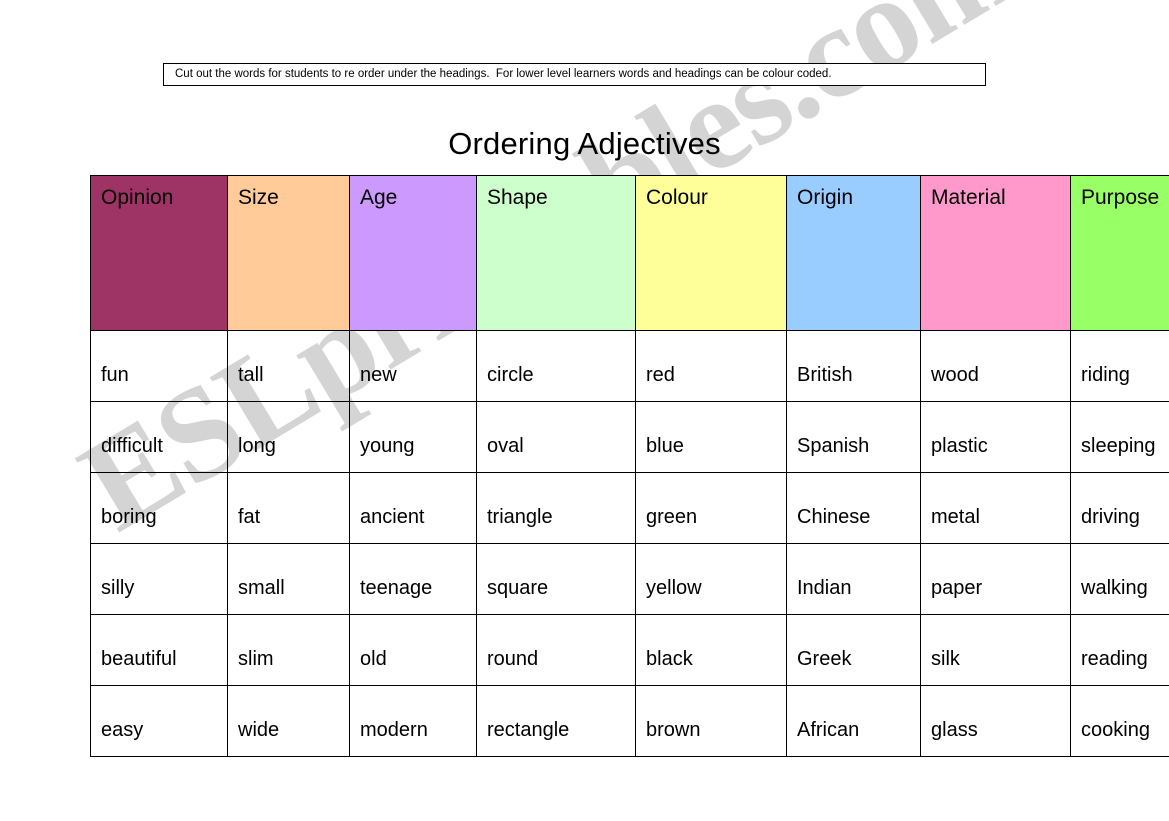 The image size is (1169, 821). I want to click on word-cell: oval, so click(556, 437).